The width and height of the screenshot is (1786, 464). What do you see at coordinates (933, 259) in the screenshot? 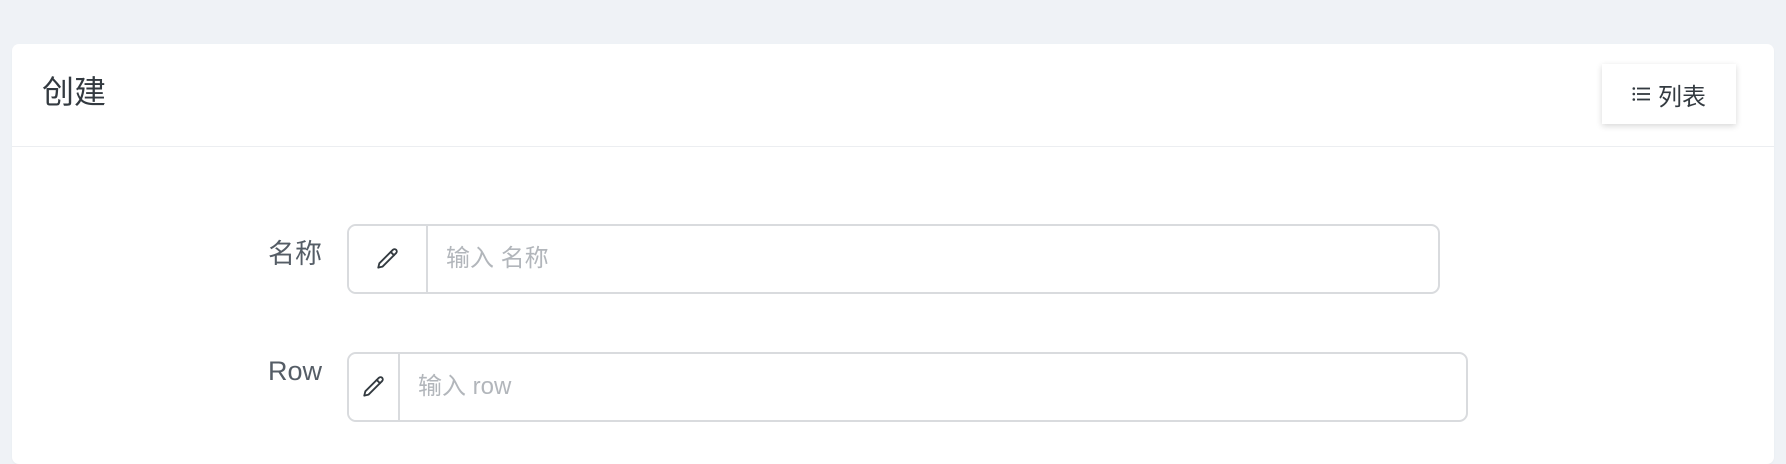
I see `name-input` at bounding box center [933, 259].